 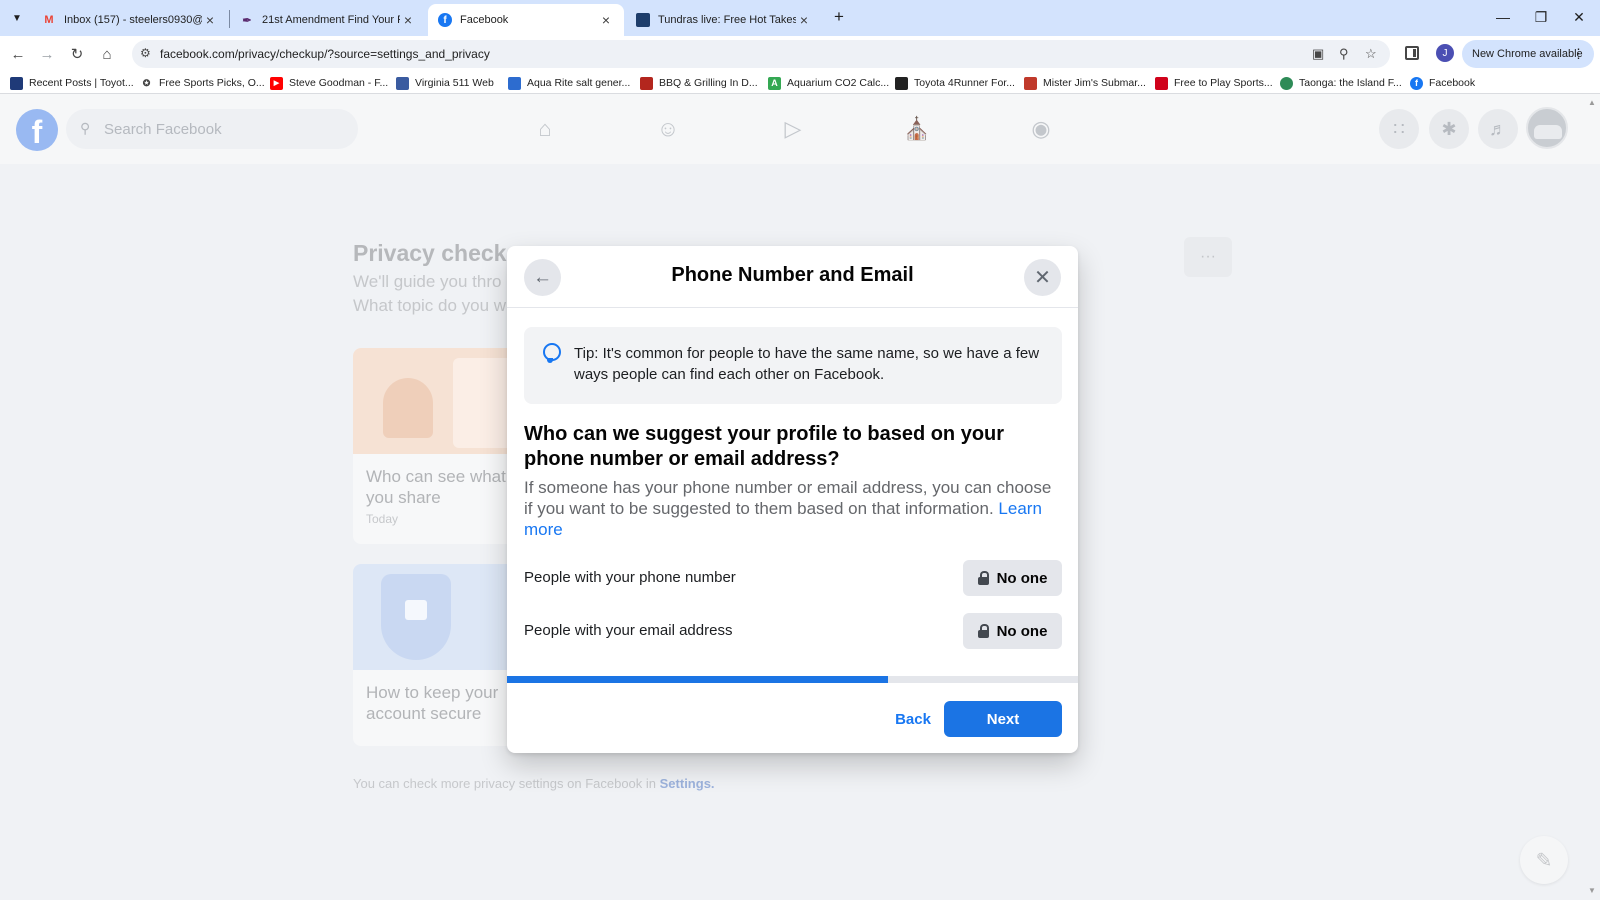 What do you see at coordinates (526, 20) in the screenshot?
I see `tab-facebook: f Facebook ×` at bounding box center [526, 20].